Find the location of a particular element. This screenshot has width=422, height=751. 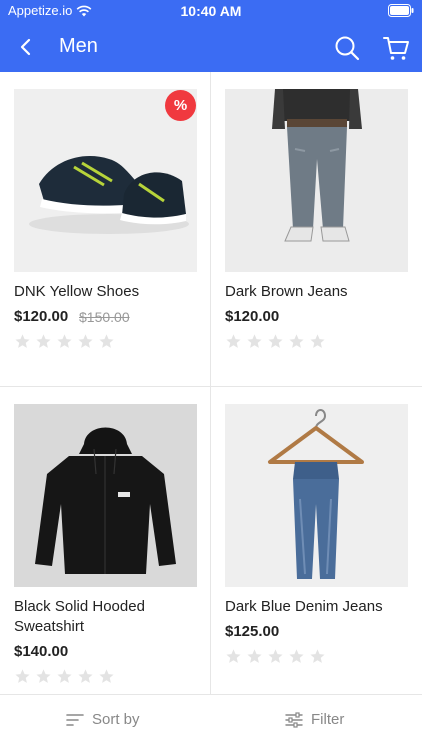

filter-sliders-icon is located at coordinates (294, 719).